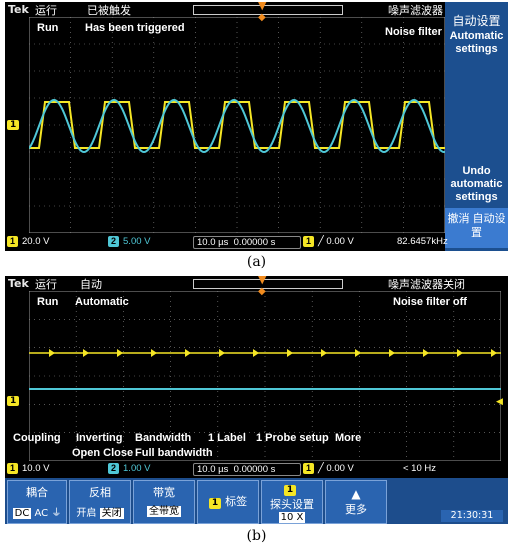 This screenshot has width=513, height=550. What do you see at coordinates (174, 453) in the screenshot?
I see `full-bandwidth-label: Full bandwidth` at bounding box center [174, 453].